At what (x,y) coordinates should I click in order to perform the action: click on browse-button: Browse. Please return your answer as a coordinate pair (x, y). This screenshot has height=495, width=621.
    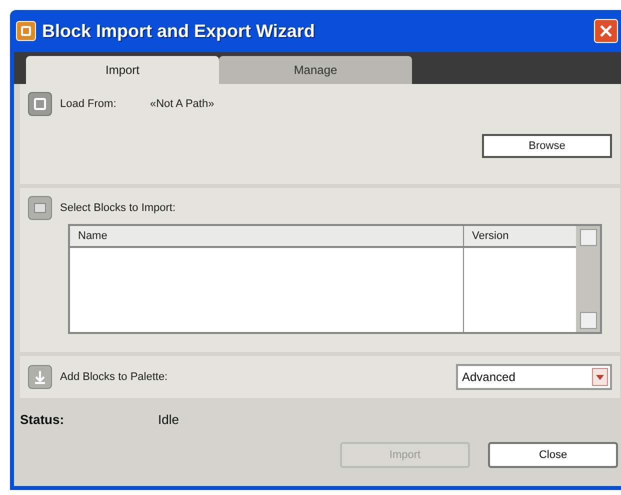
    Looking at the image, I should click on (547, 146).